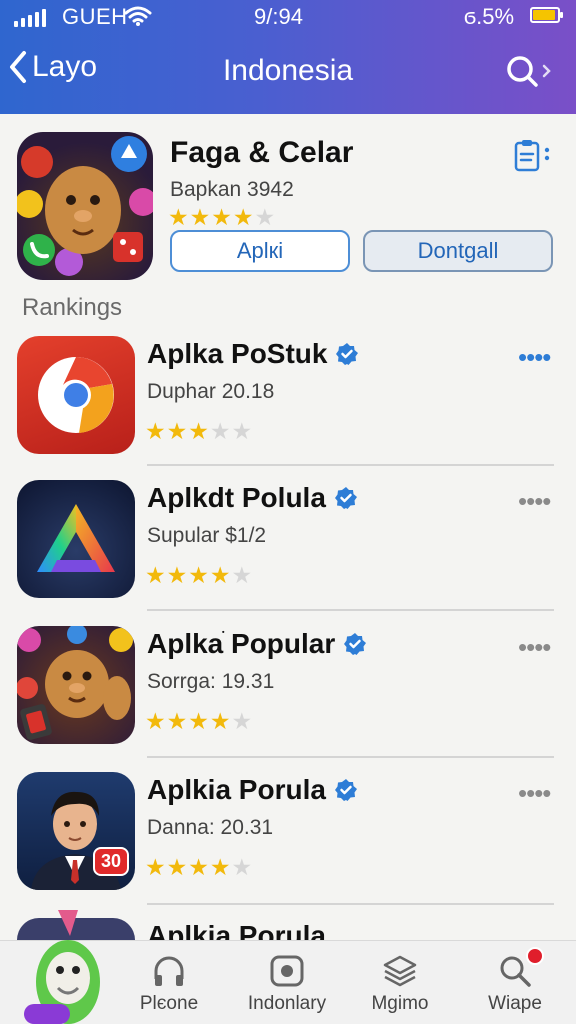 The height and width of the screenshot is (1024, 576). What do you see at coordinates (30, 18) in the screenshot?
I see `signal-icon` at bounding box center [30, 18].